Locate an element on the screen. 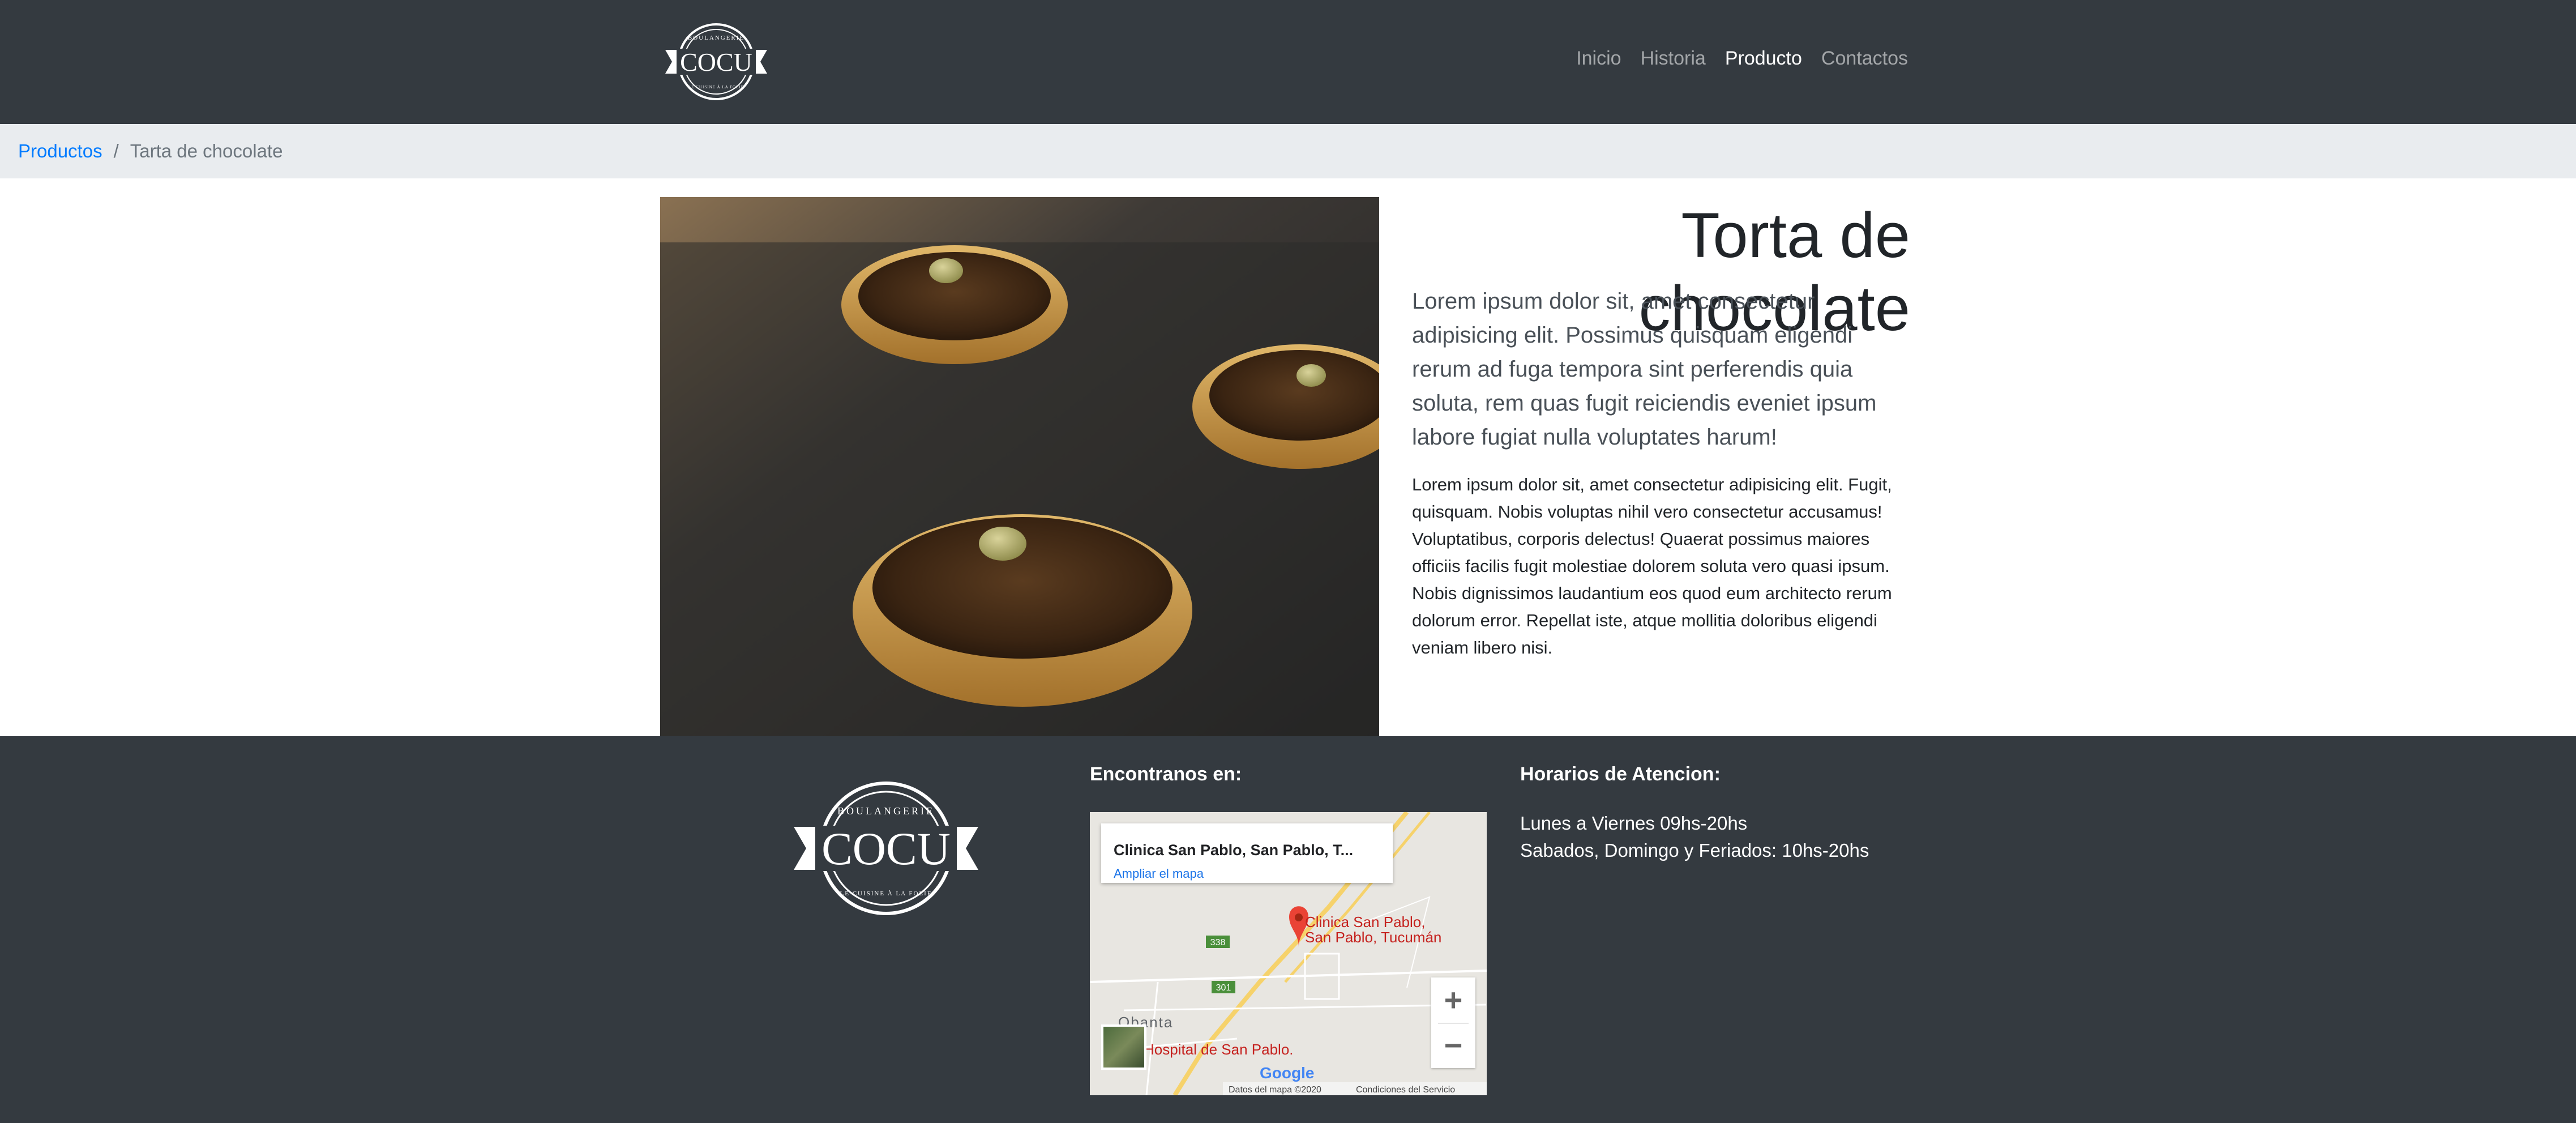  svg-text: San Pablo, Tucumán is located at coordinates (1373, 937).